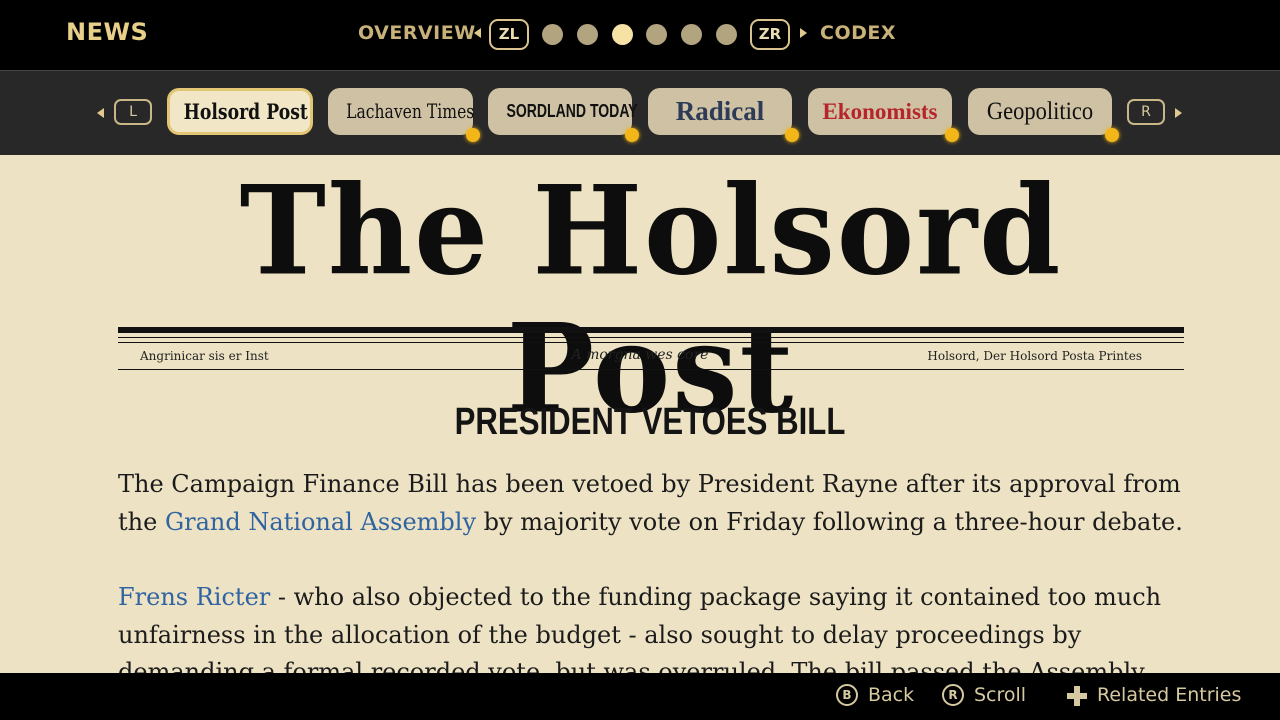  I want to click on tab-holsord-post: Holsord Post, so click(240, 111).